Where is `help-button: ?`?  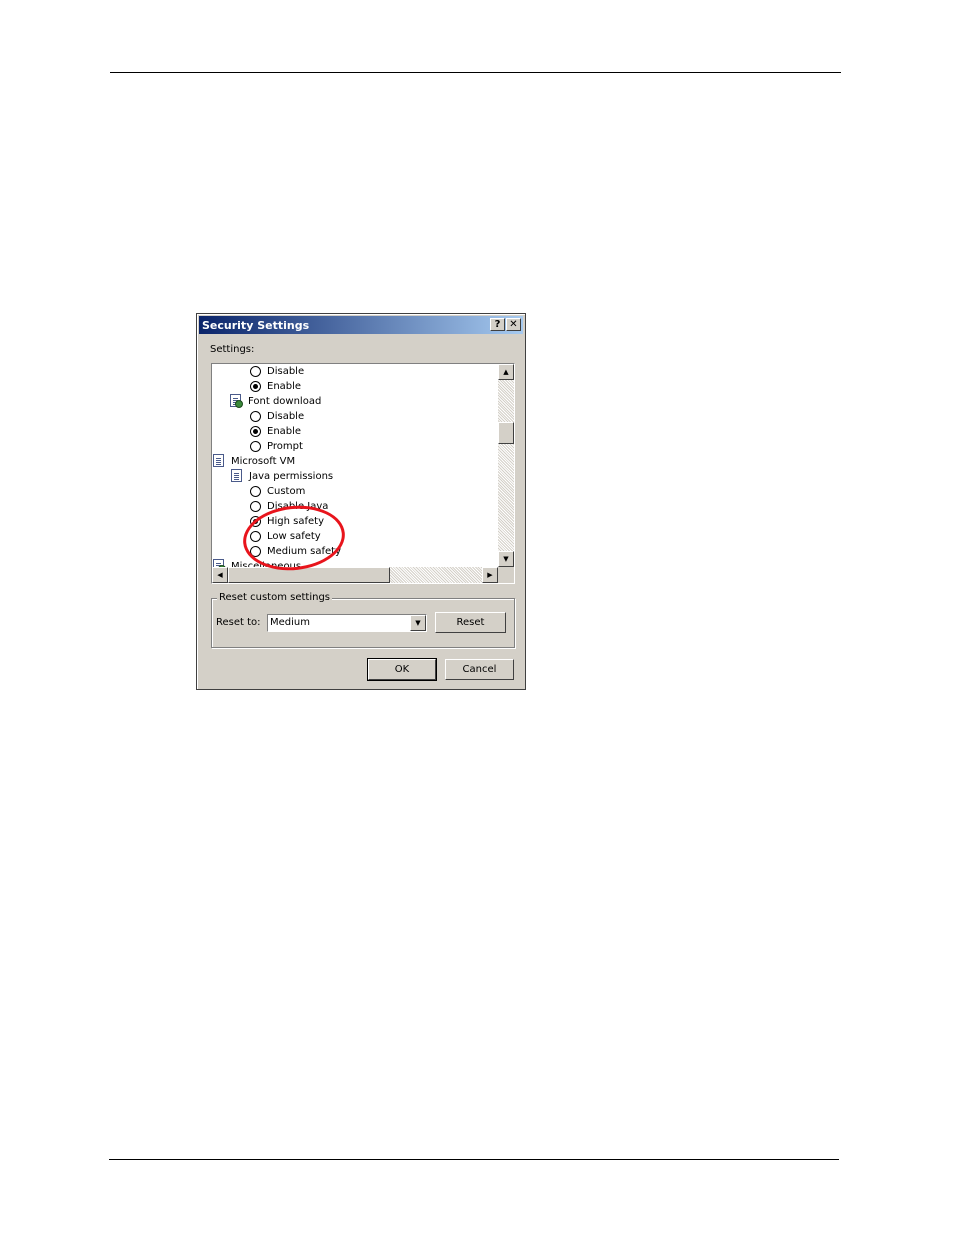
help-button: ? is located at coordinates (497, 324).